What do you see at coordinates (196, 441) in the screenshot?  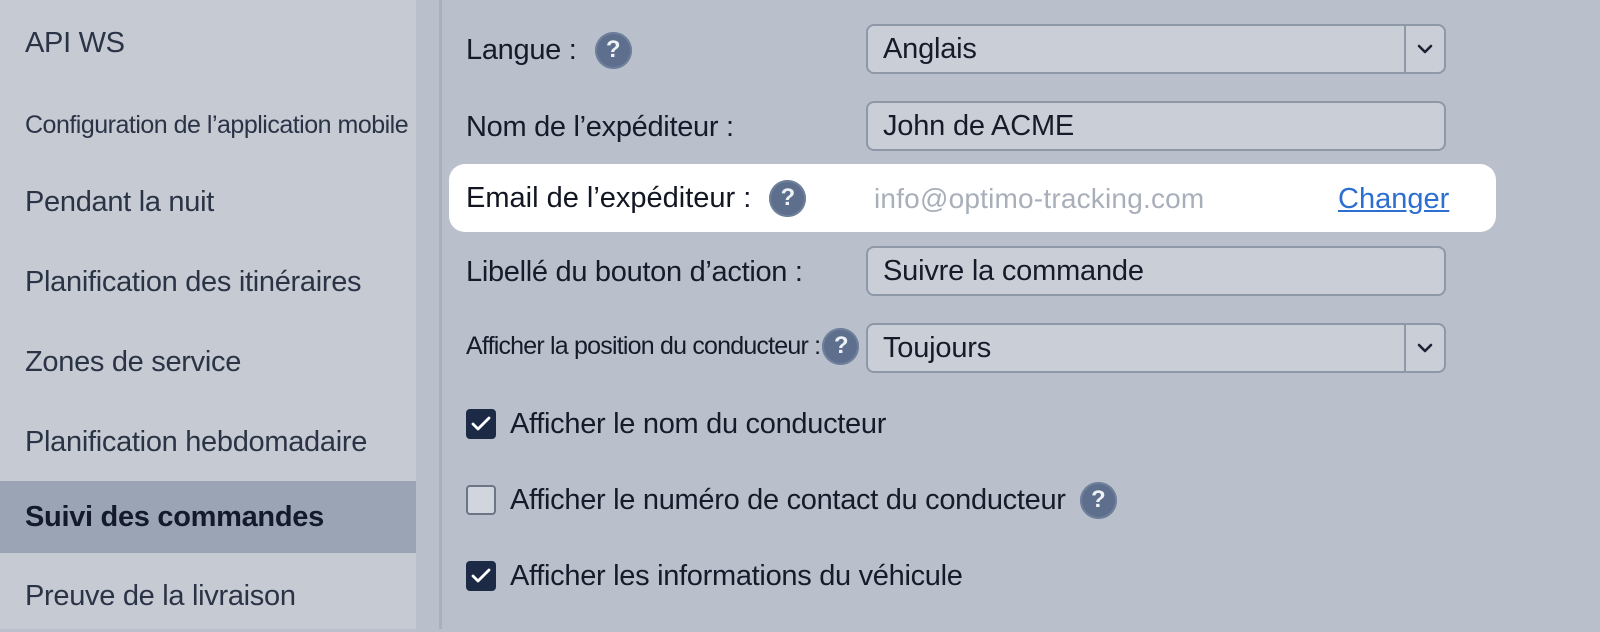 I see `sidebar-item-label: Planification hebdomadaire` at bounding box center [196, 441].